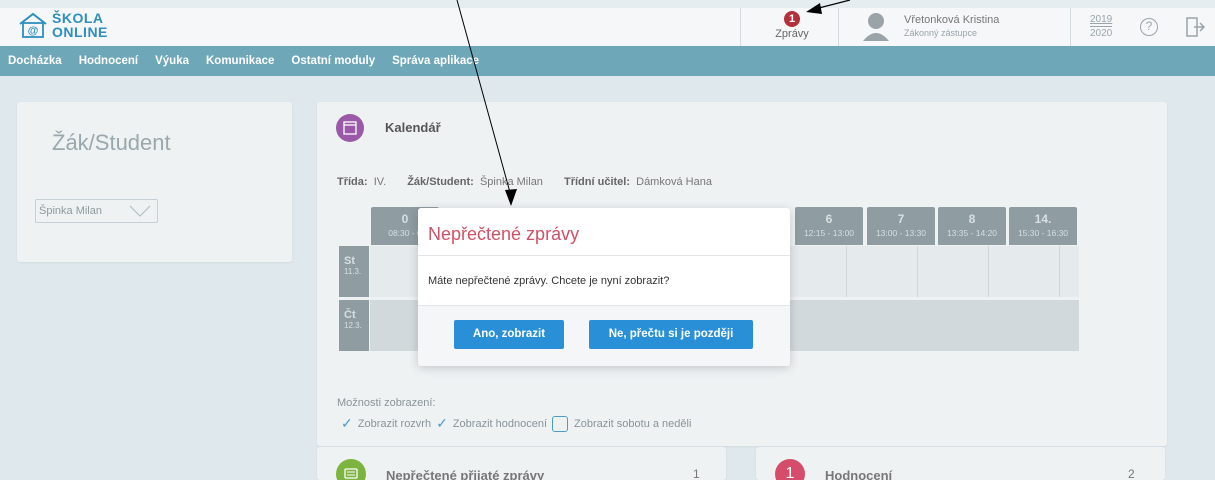 Image resolution: width=1215 pixels, height=480 pixels. What do you see at coordinates (351, 469) in the screenshot?
I see `message-icon` at bounding box center [351, 469].